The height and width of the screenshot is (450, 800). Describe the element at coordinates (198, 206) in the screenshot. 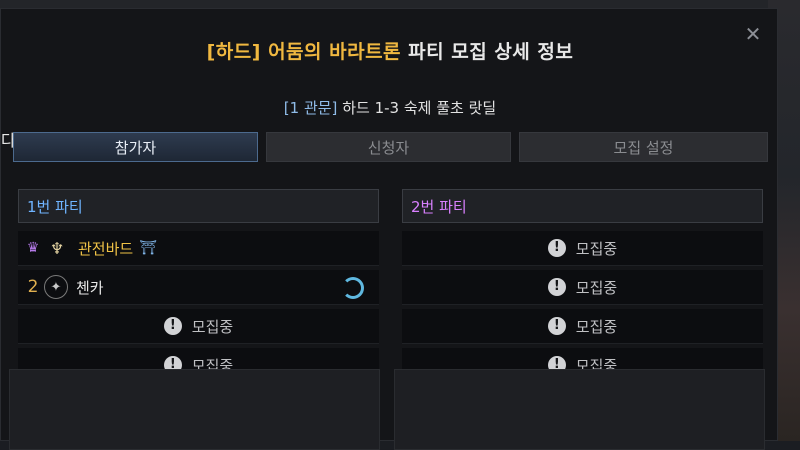

I see `party-1-title: 1번 파티` at that location.